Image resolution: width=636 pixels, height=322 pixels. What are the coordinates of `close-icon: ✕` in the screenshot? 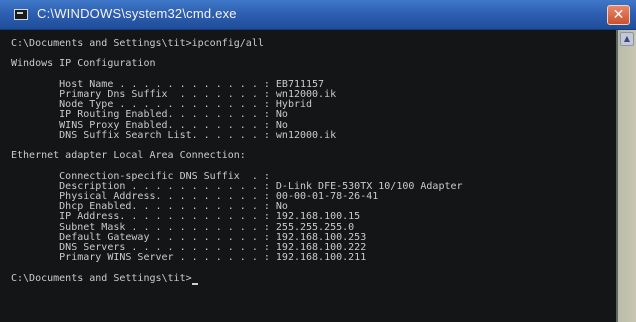 It's located at (618, 15).